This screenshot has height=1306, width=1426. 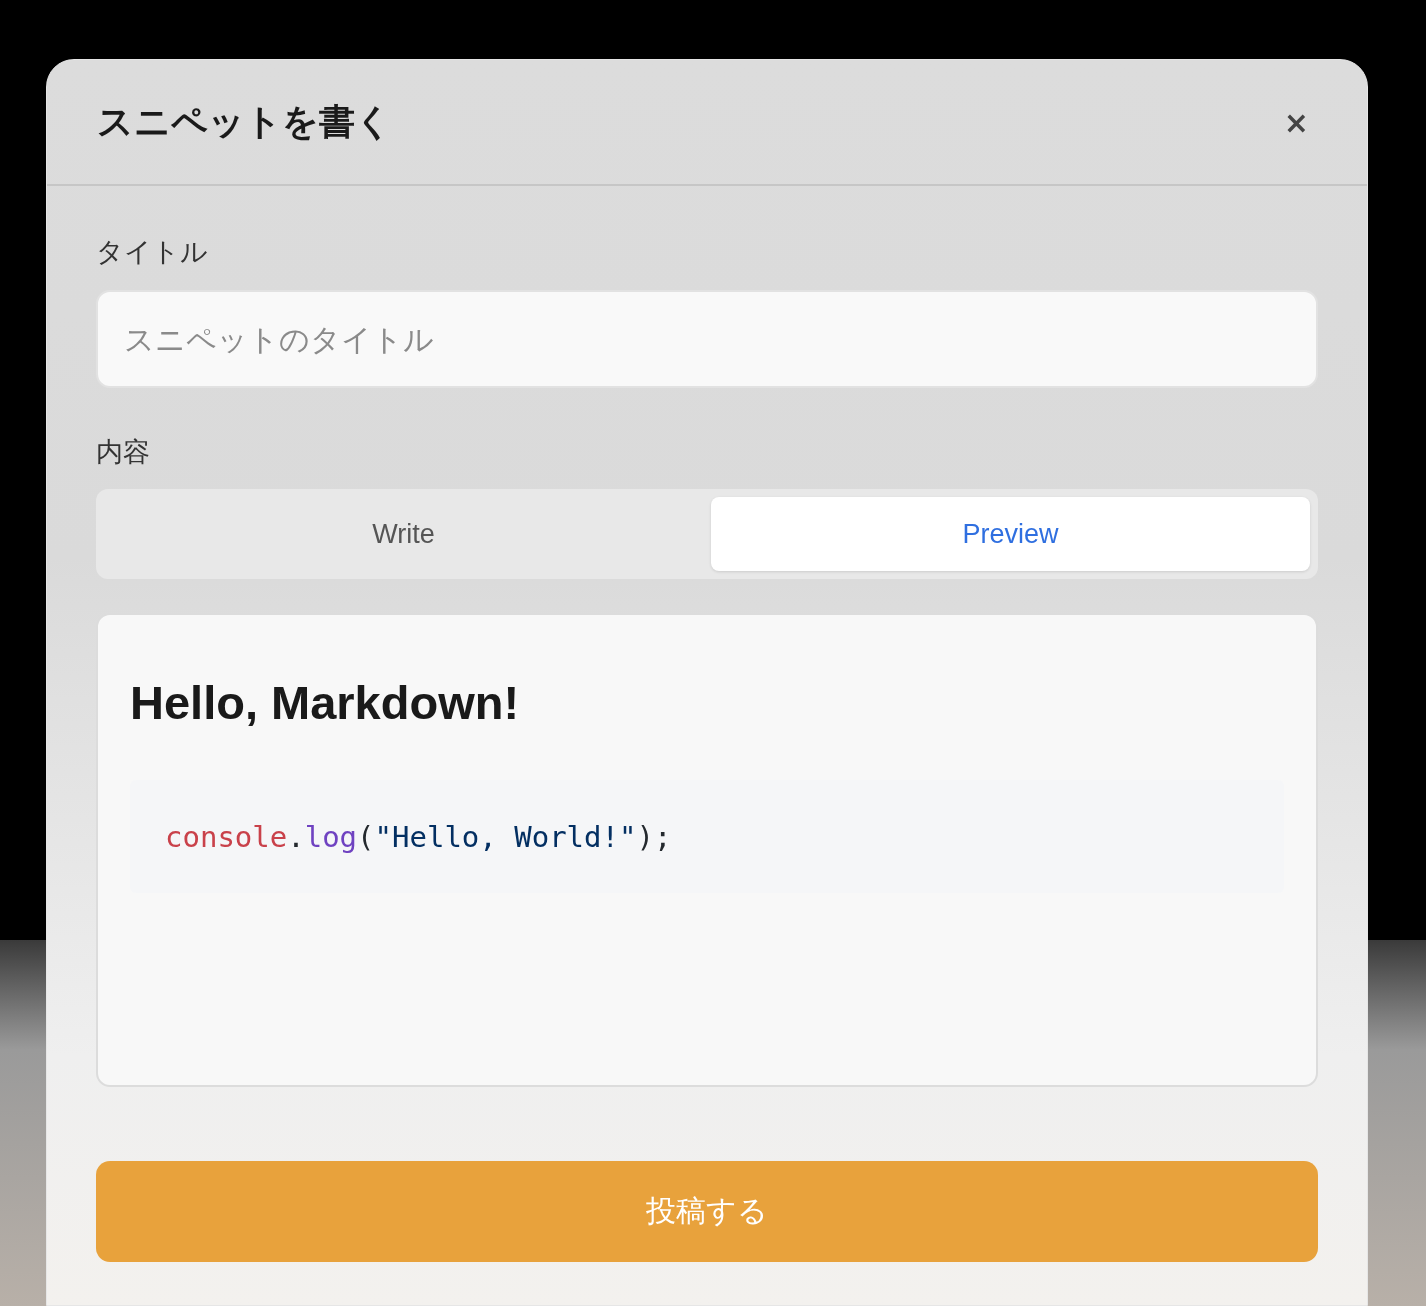 What do you see at coordinates (707, 339) in the screenshot?
I see `title-input: スニペットのタイトル` at bounding box center [707, 339].